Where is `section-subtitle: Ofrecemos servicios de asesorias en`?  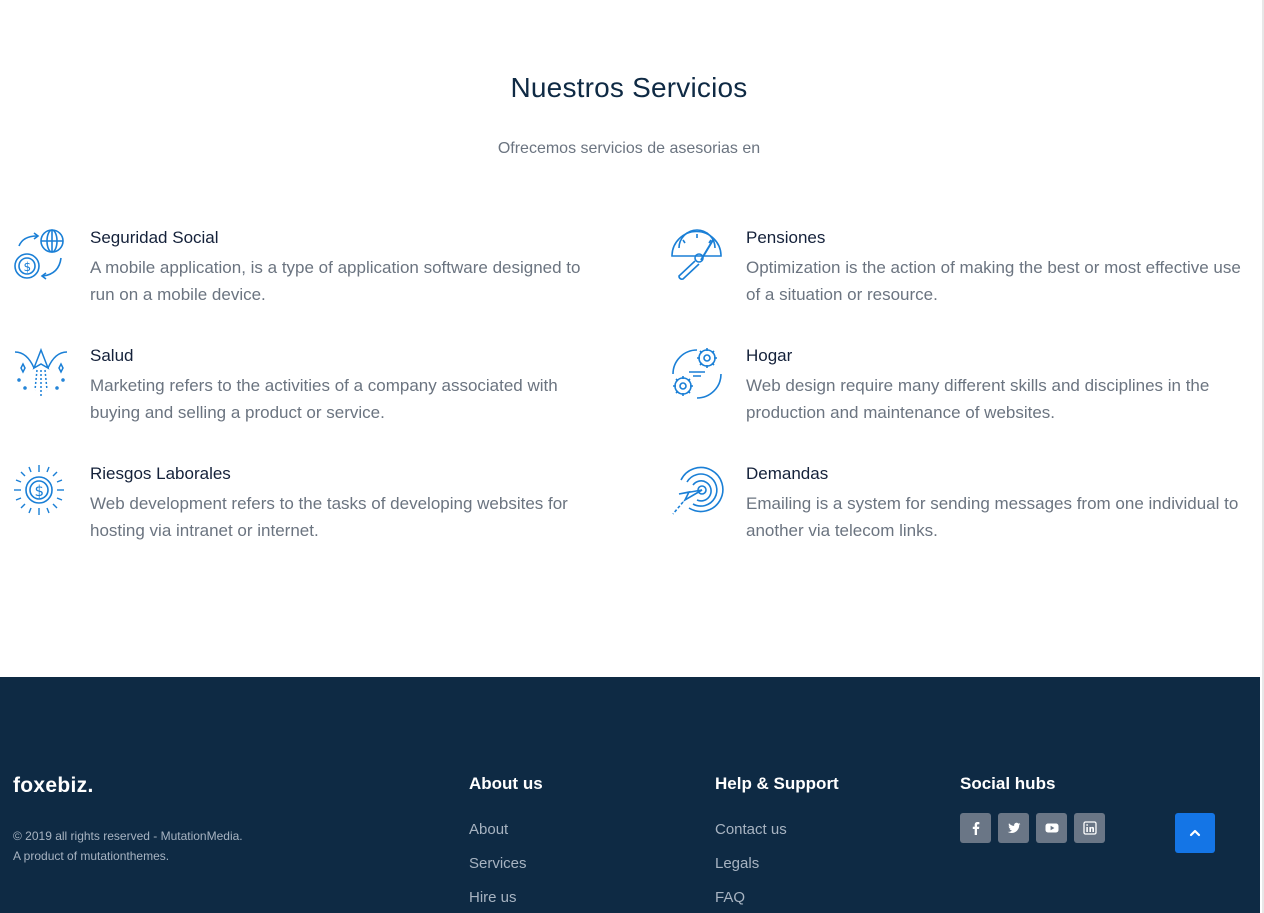 section-subtitle: Ofrecemos servicios de asesorias en is located at coordinates (629, 148).